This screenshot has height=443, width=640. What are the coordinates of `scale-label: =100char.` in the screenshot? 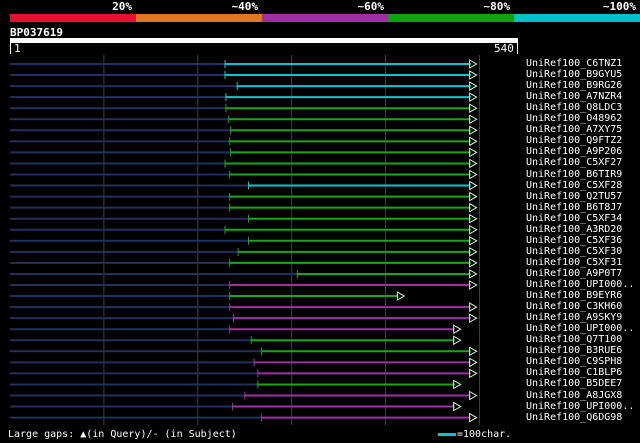 It's located at (484, 434).